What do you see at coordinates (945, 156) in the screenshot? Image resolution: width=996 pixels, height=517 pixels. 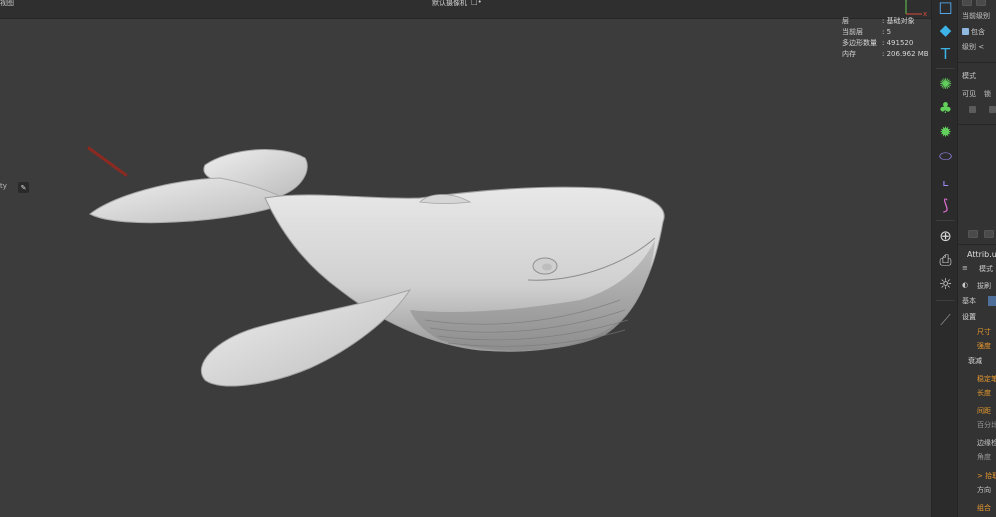 I see `deformer-icon: ⬭` at bounding box center [945, 156].